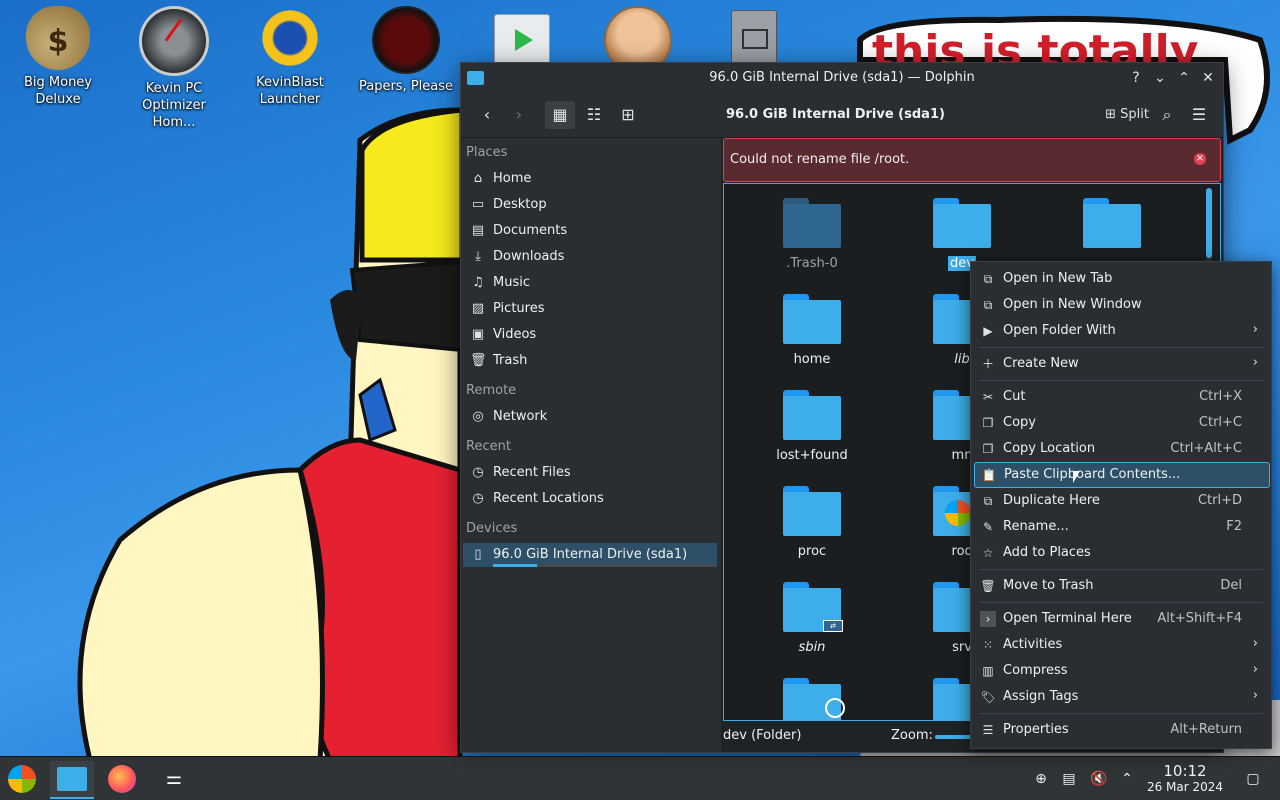 Image resolution: width=1280 pixels, height=800 pixels. What do you see at coordinates (560, 115) in the screenshot?
I see `icons-view-icon: ▦` at bounding box center [560, 115].